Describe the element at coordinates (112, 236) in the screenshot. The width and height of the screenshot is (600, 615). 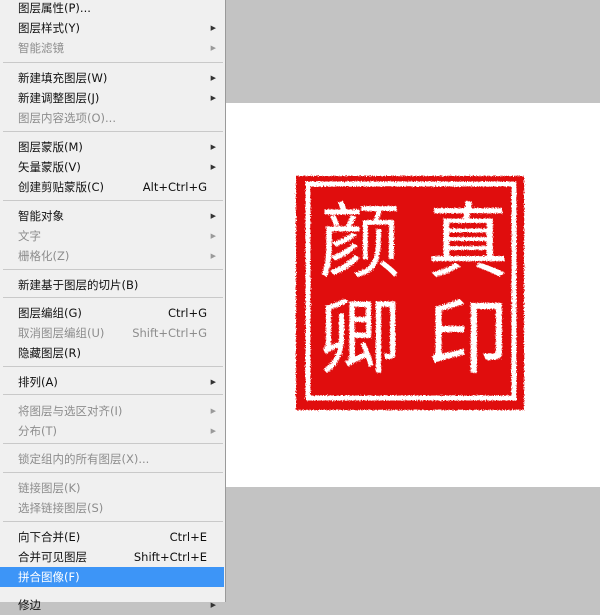
I see `menu-item-type: 文字 ▶` at that location.